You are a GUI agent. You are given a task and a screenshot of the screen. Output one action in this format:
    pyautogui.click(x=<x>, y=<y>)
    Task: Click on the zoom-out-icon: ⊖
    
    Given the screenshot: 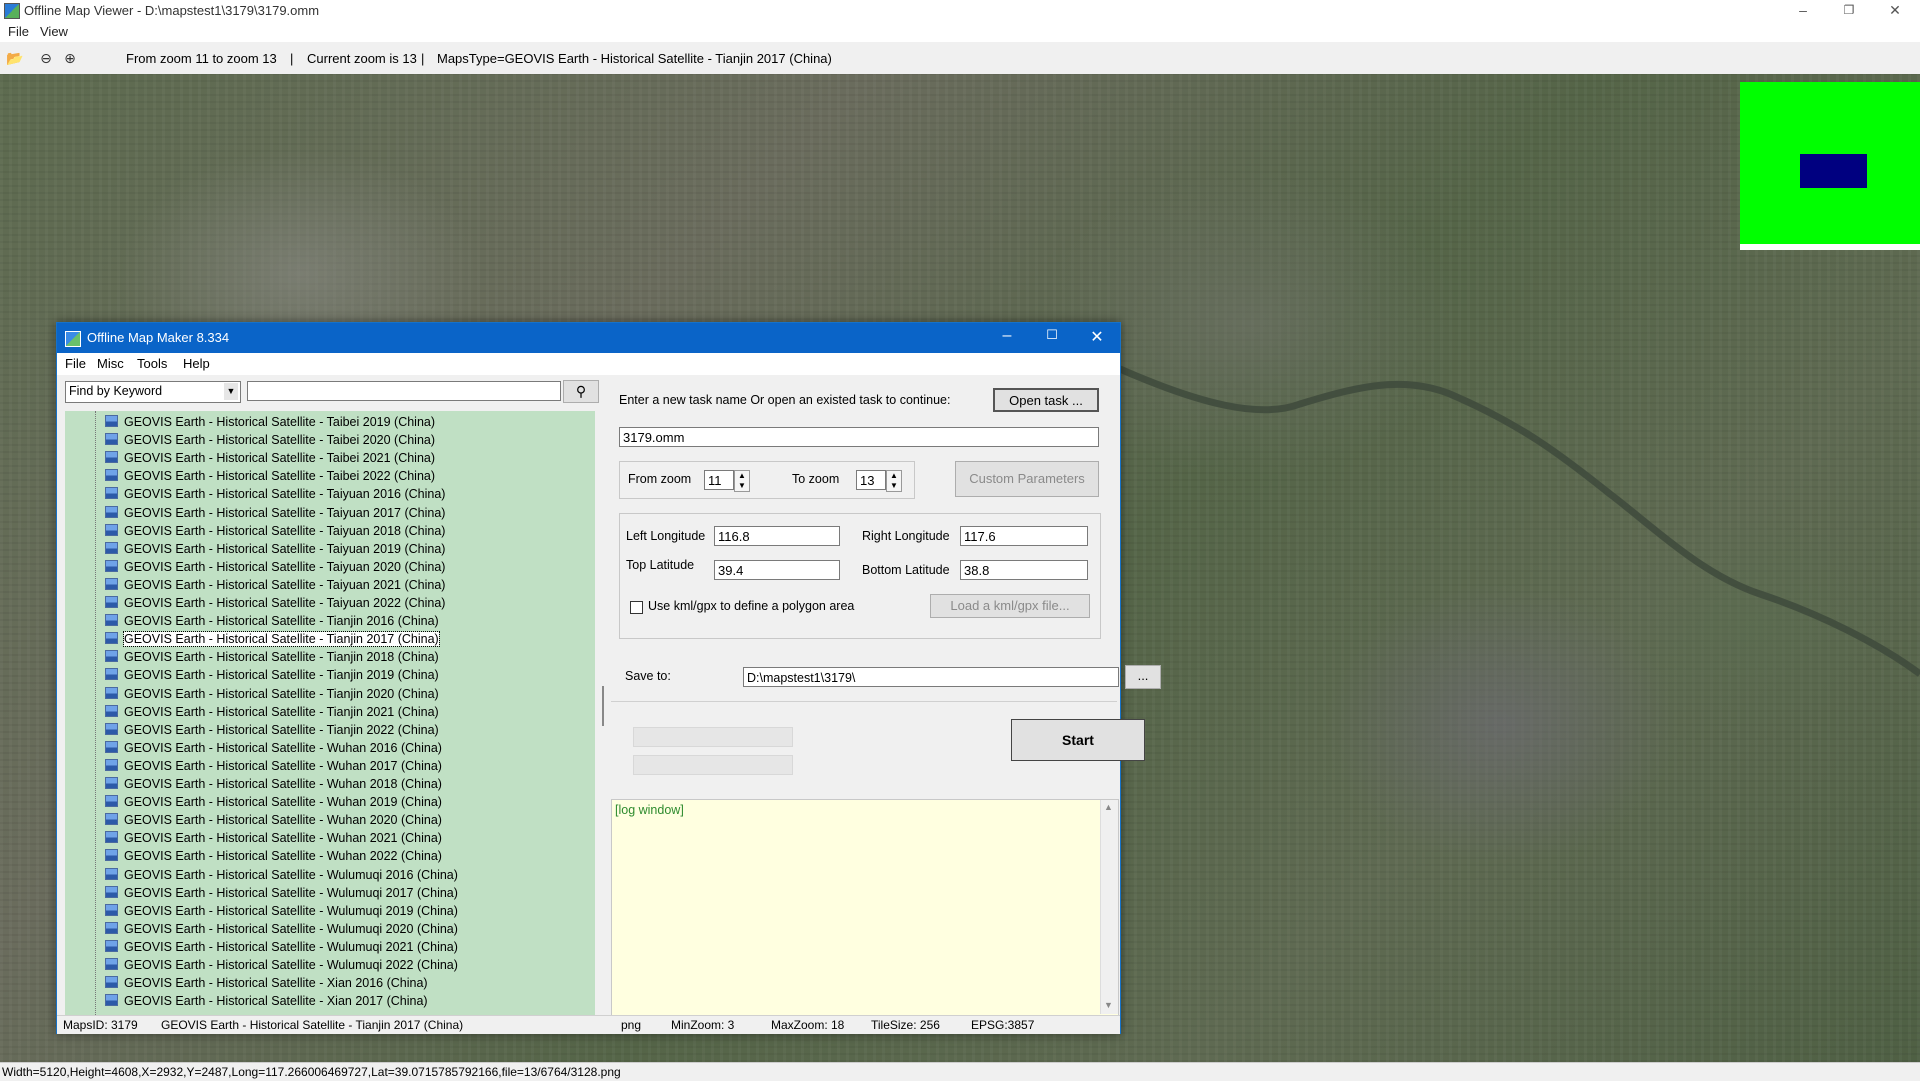 What is the action you would take?
    pyautogui.click(x=46, y=58)
    